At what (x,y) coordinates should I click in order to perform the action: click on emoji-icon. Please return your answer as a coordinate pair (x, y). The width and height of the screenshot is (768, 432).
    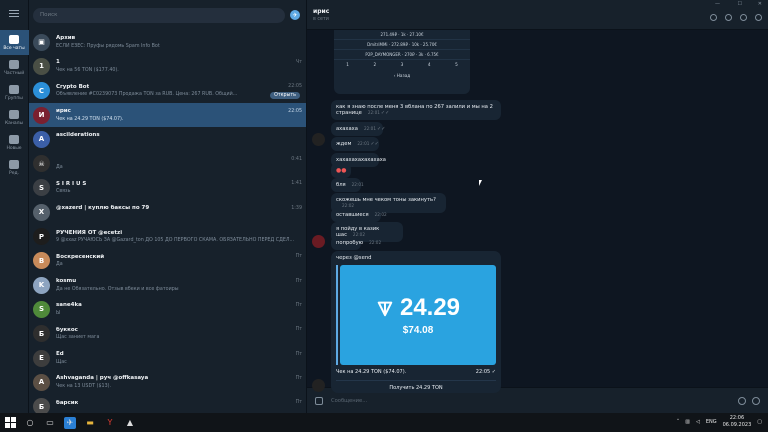
    Looking at the image, I should click on (742, 400).